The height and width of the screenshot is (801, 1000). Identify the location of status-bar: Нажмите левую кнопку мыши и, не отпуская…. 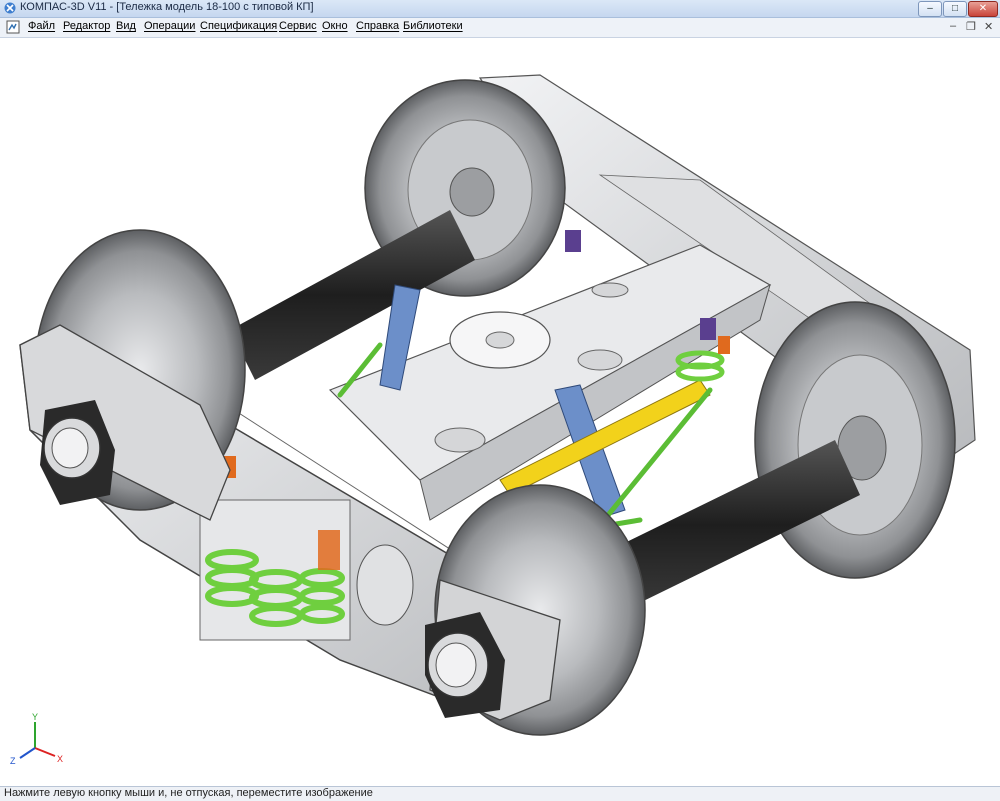
(500, 793).